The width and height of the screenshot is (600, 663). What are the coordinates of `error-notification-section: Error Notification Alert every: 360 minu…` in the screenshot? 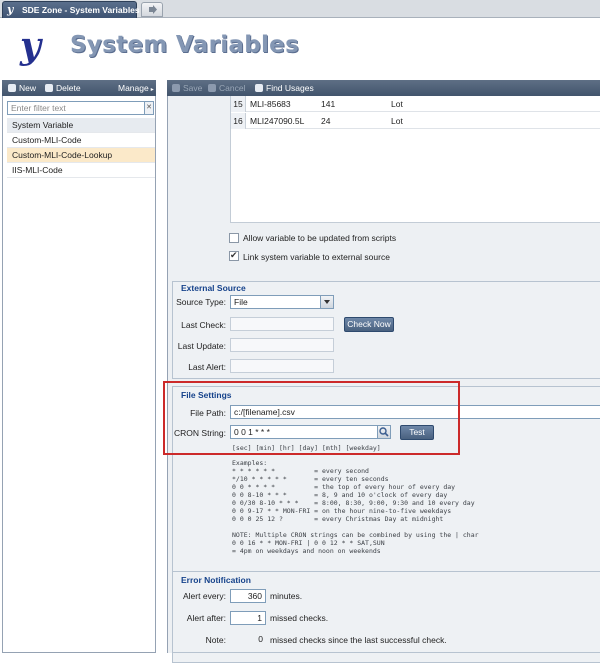 It's located at (386, 612).